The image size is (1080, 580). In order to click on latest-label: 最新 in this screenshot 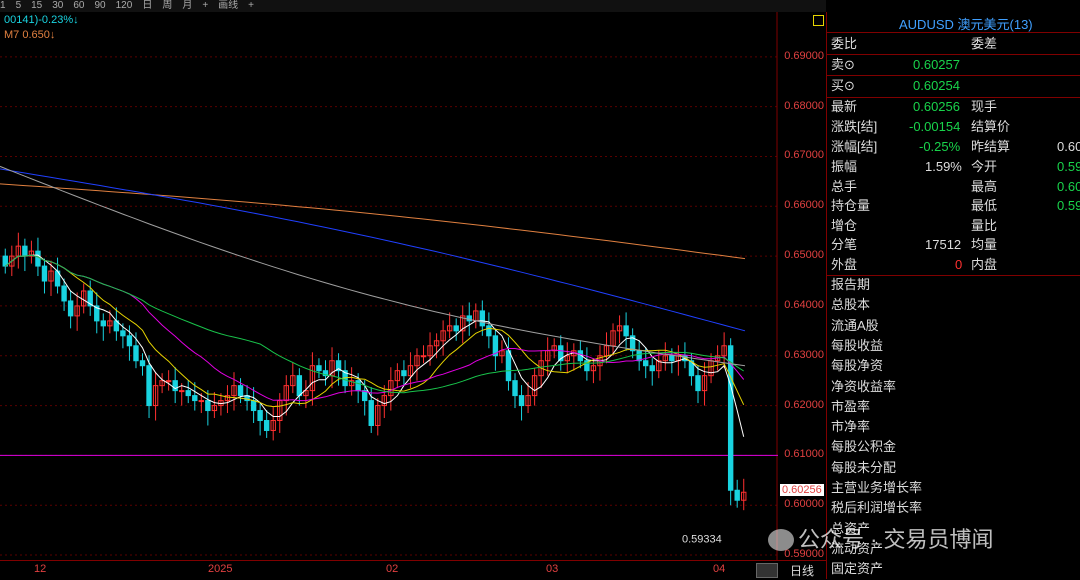, I will do `click(844, 106)`.